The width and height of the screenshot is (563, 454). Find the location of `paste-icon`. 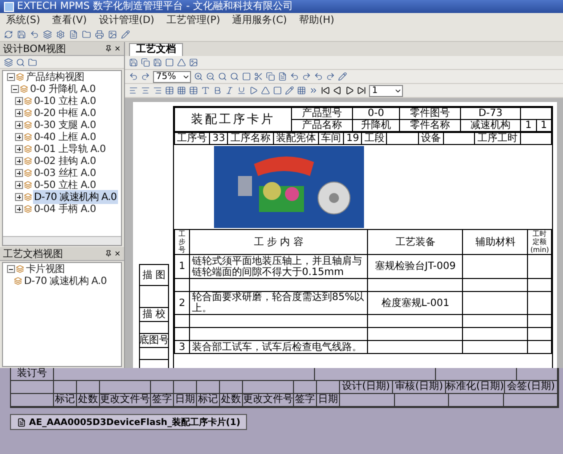

paste-icon is located at coordinates (282, 76).